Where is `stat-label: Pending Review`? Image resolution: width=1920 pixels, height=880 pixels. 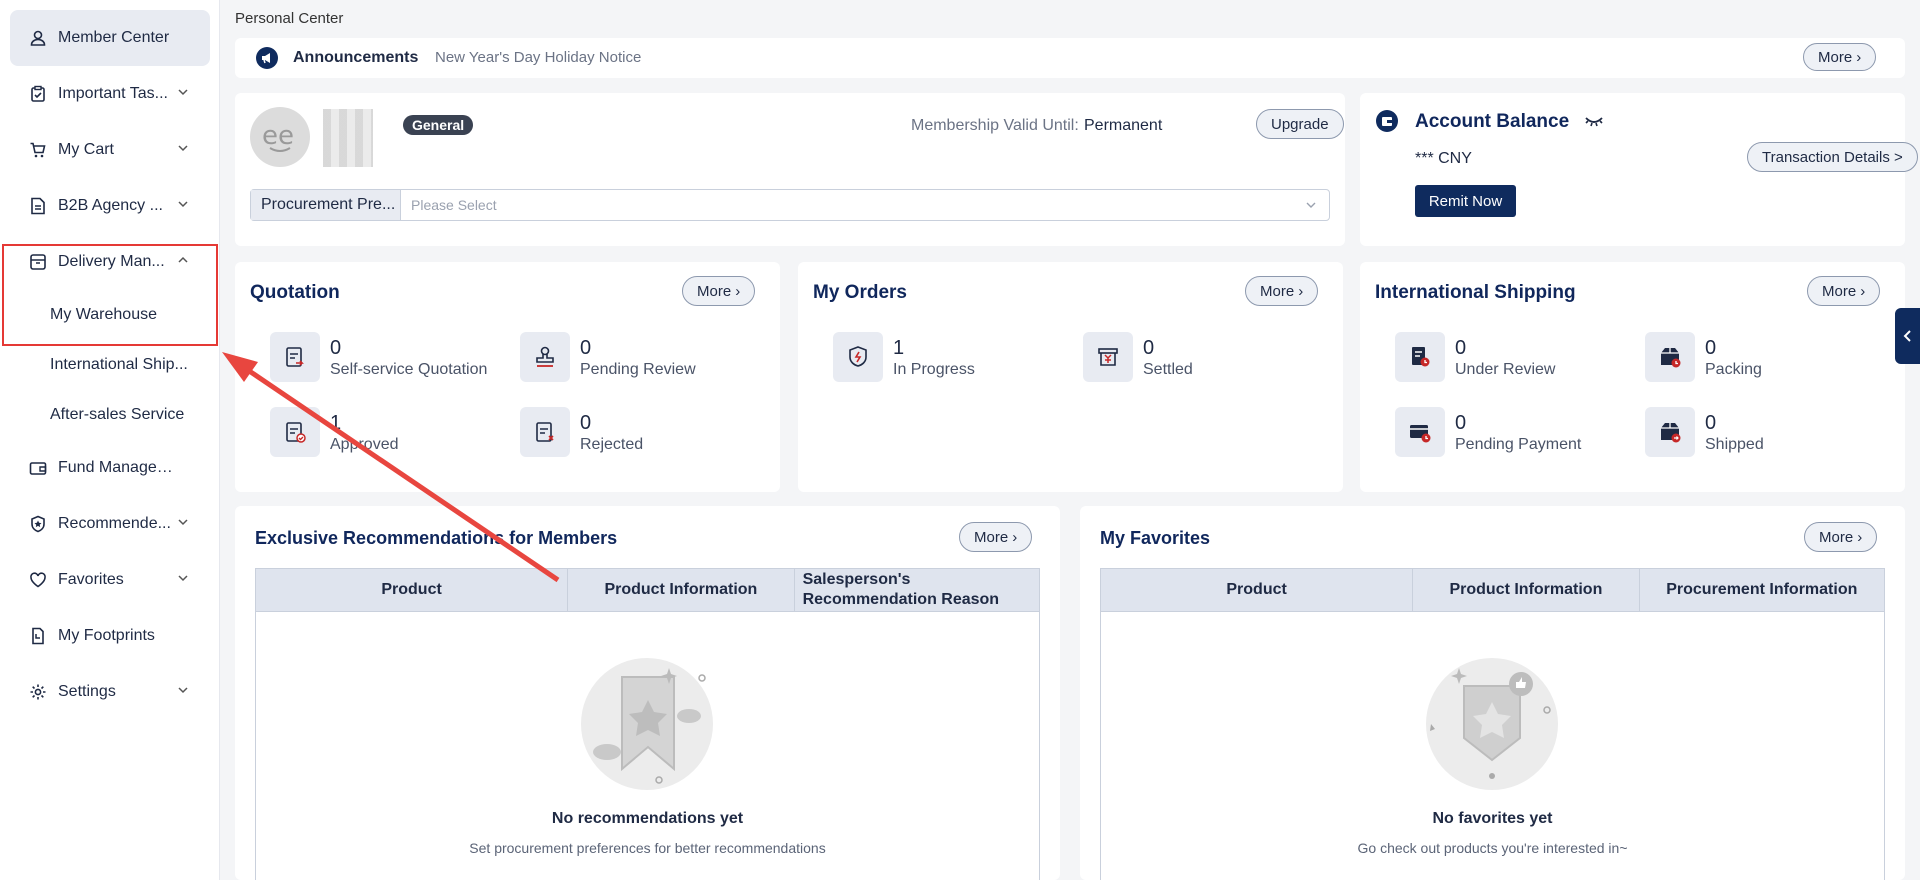 stat-label: Pending Review is located at coordinates (638, 369).